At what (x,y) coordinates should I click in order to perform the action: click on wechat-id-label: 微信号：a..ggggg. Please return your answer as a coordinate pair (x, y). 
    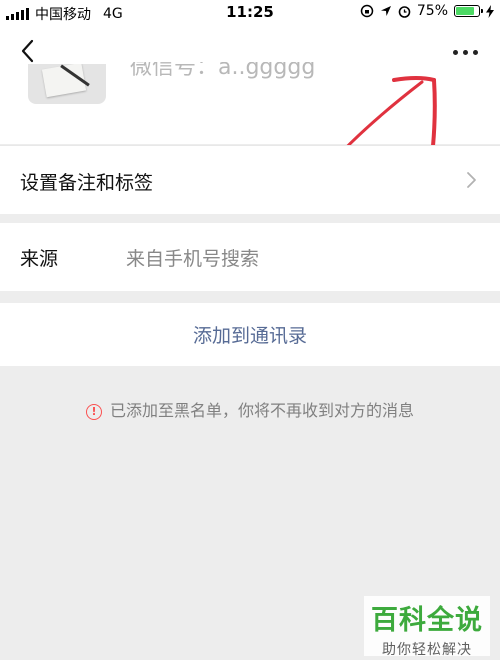
    Looking at the image, I should click on (223, 71).